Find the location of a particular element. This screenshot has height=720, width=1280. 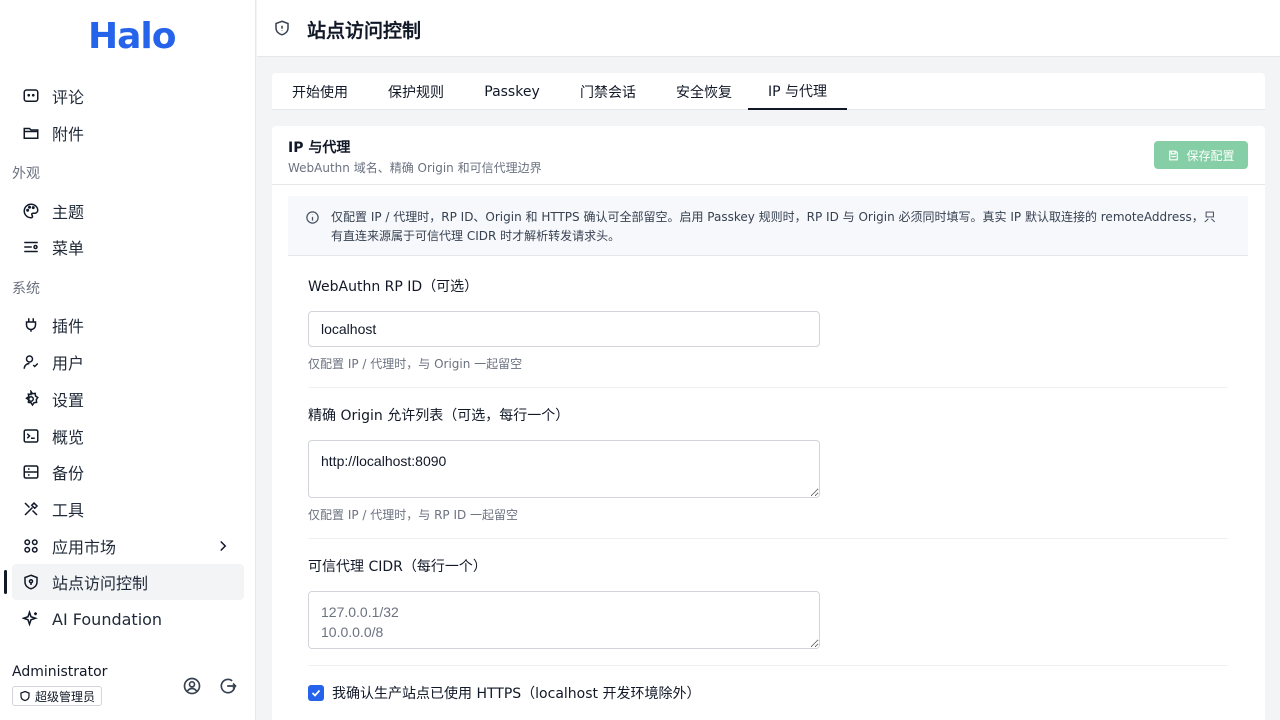

menu-icon is located at coordinates (31, 247).